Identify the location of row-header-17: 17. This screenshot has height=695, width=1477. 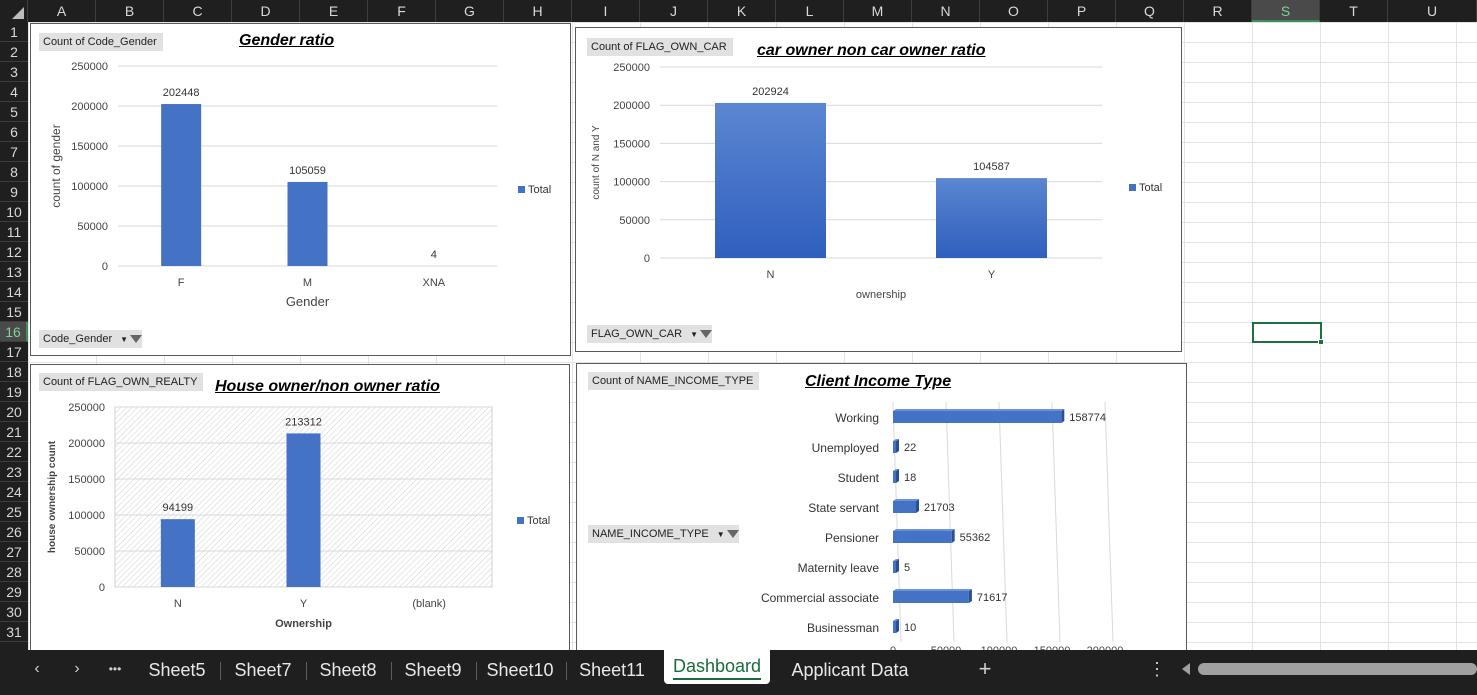
(14, 352).